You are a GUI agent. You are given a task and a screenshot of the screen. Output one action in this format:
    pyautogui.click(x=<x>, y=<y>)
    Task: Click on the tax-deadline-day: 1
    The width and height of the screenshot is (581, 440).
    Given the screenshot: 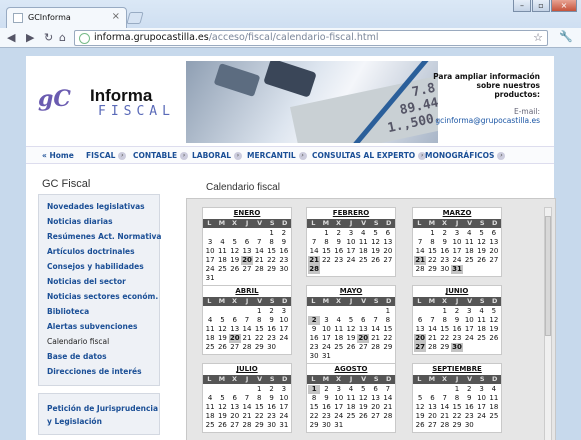 What is the action you would take?
    pyautogui.click(x=314, y=389)
    